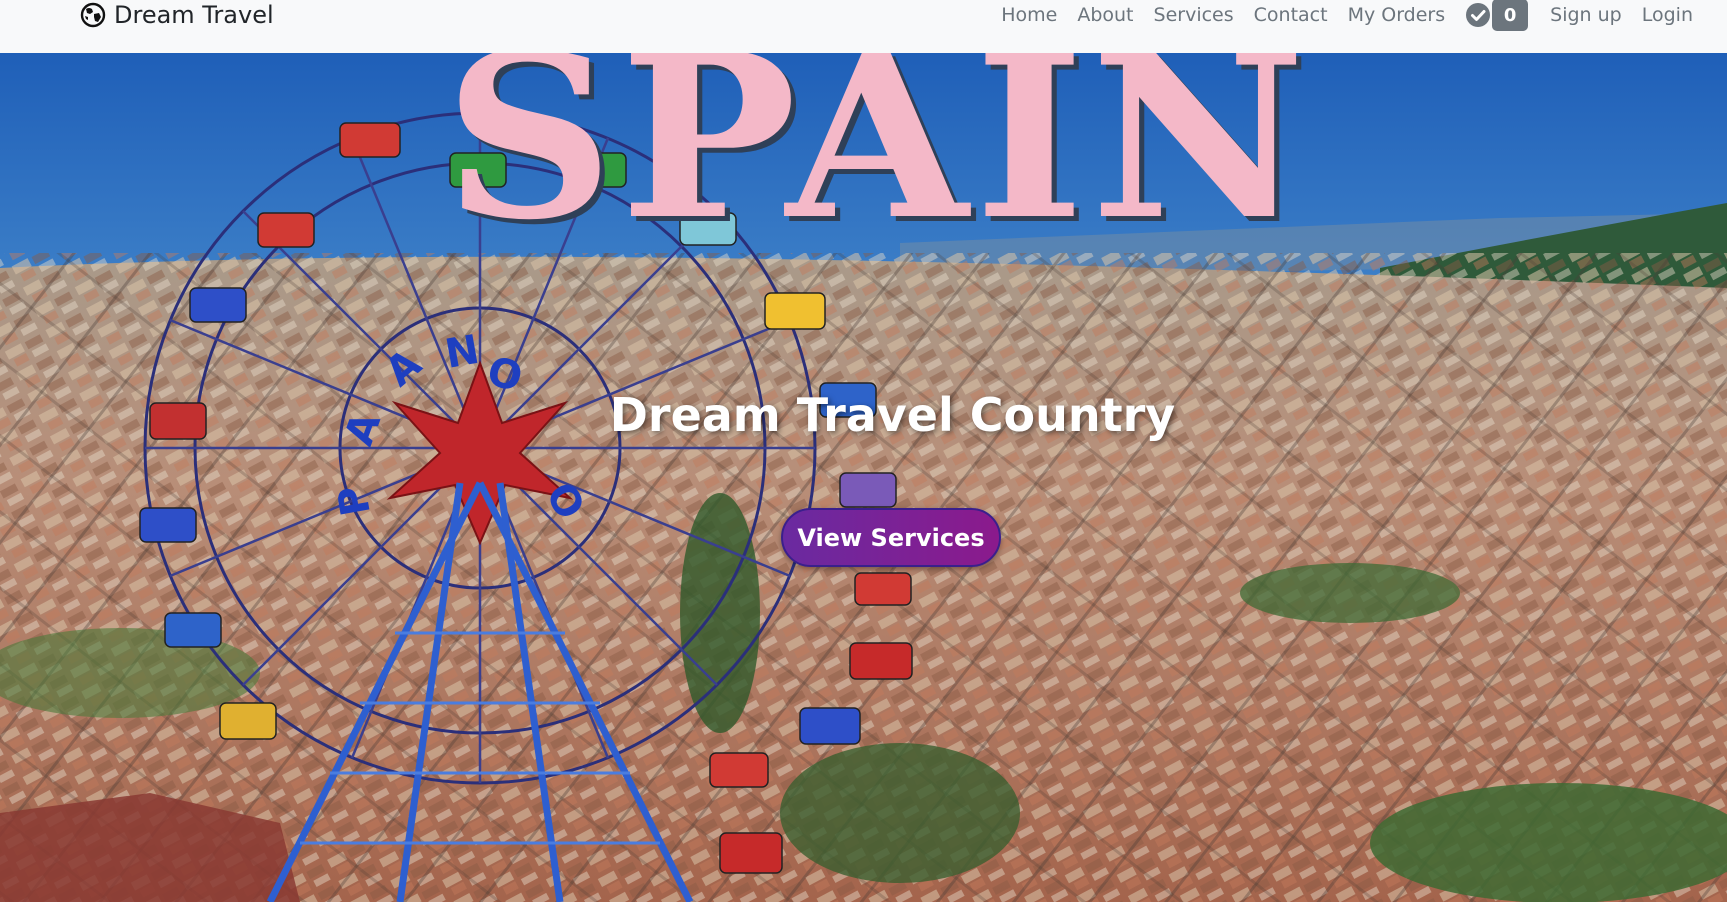 The width and height of the screenshot is (1727, 902). Describe the element at coordinates (878, 161) in the screenshot. I see `hero-heading: SPAIN` at that location.